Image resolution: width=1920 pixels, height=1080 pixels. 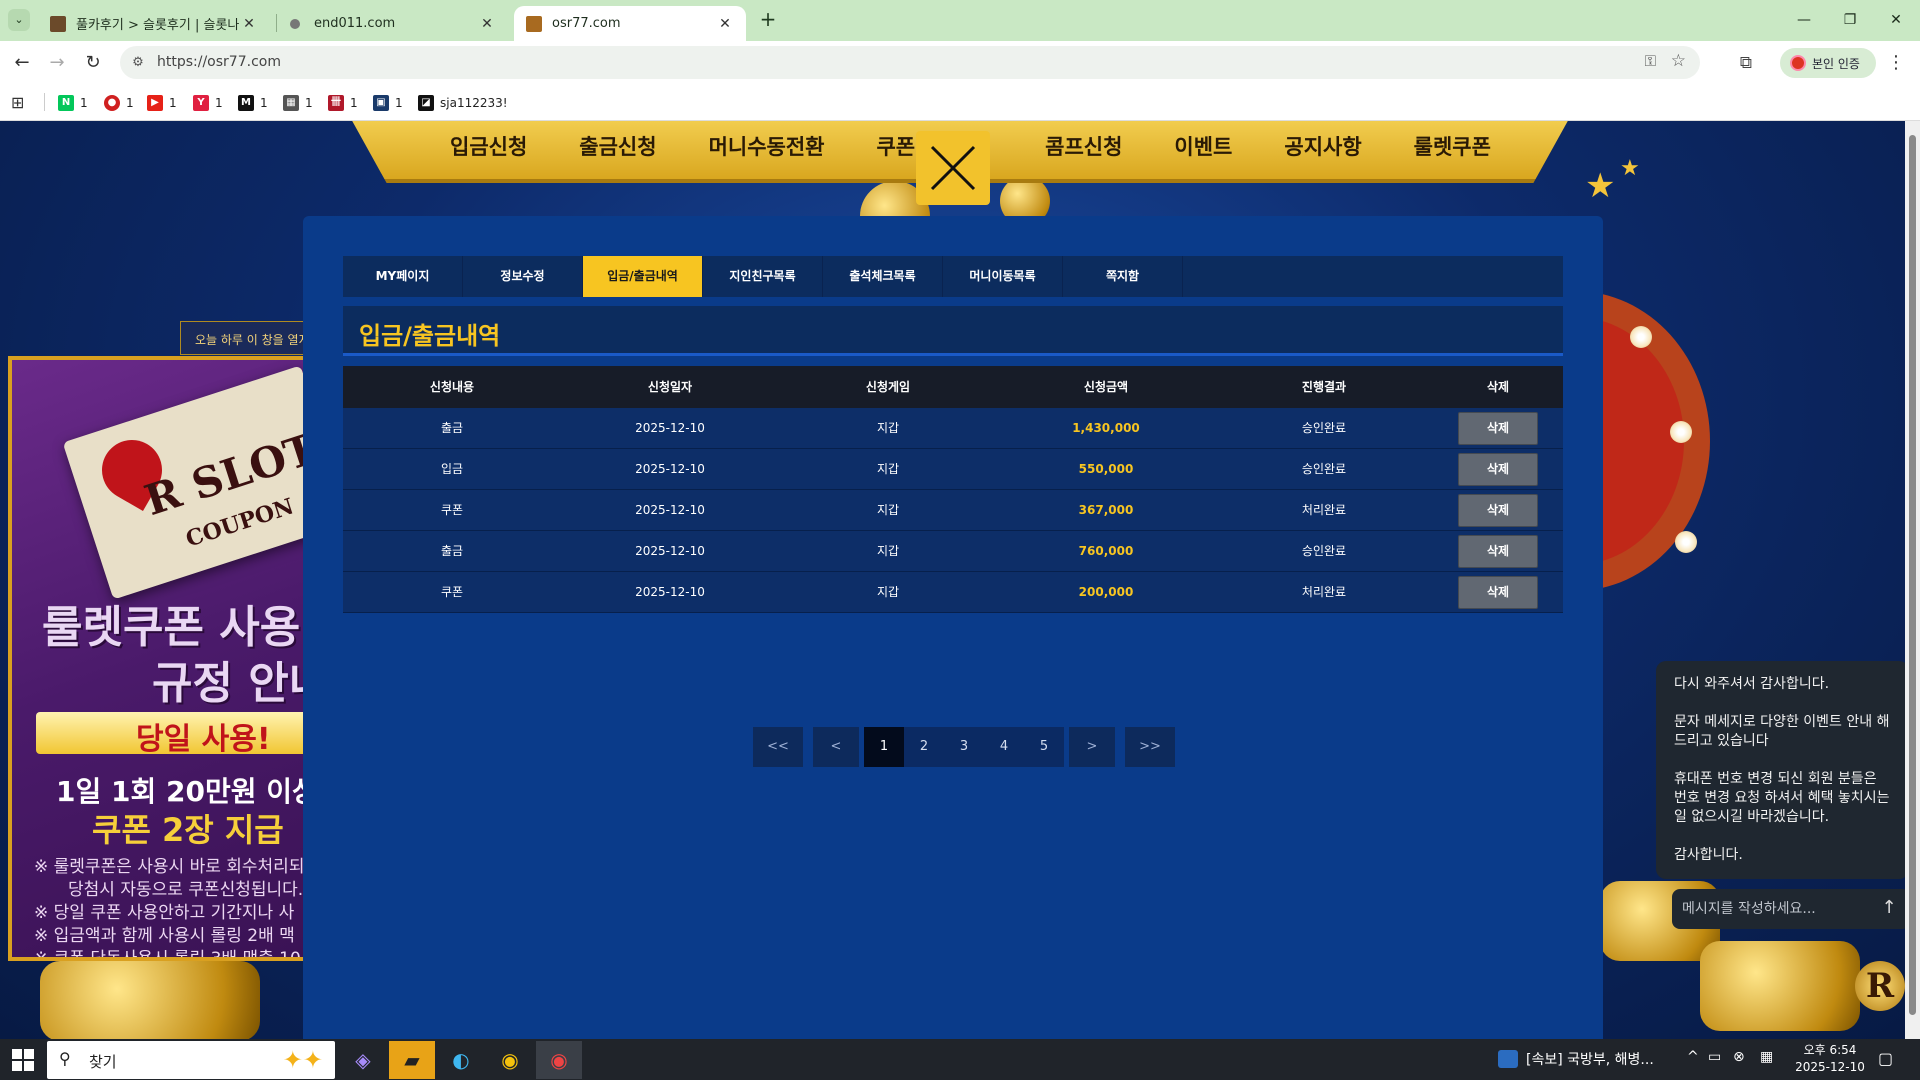 What do you see at coordinates (630, 23) in the screenshot?
I see `browser-tab-3-active: osr77.com ✕` at bounding box center [630, 23].